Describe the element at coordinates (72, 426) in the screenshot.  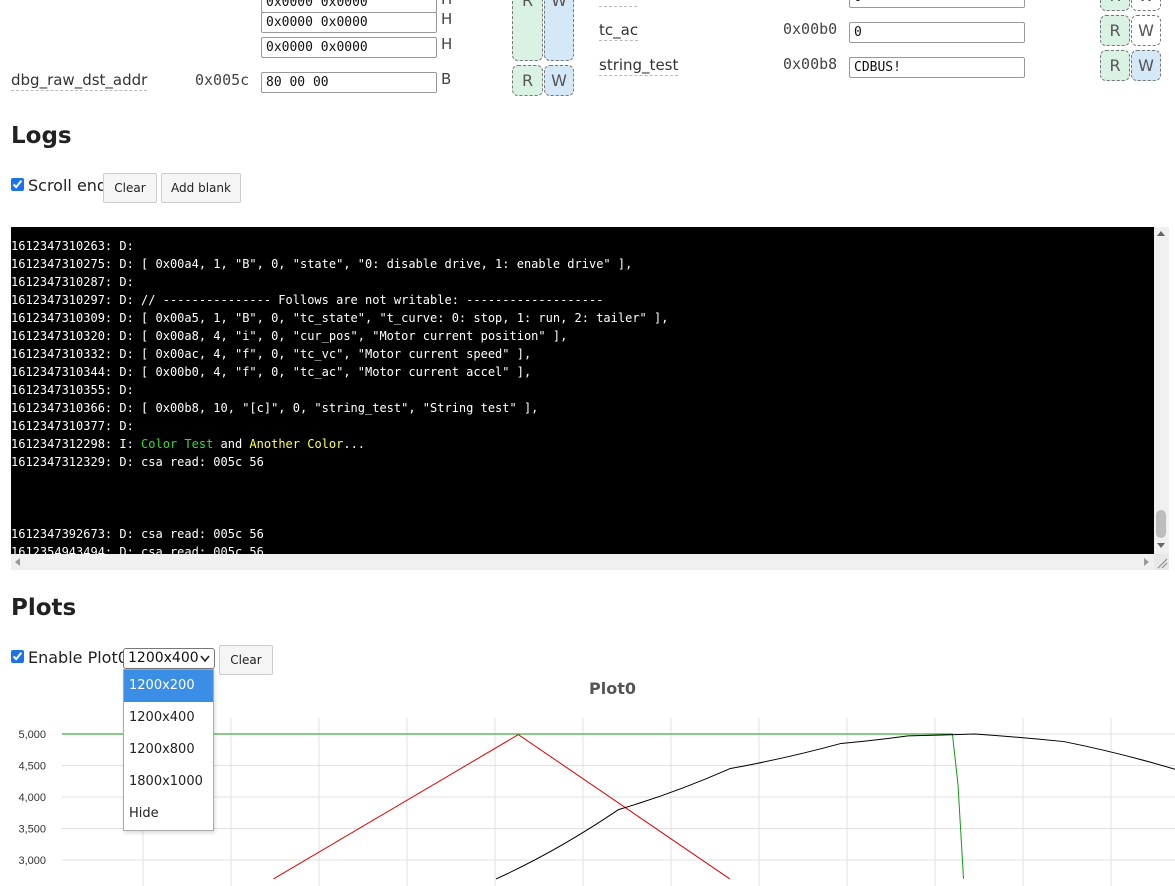
I see `log-line: 1612347310377: D:` at that location.